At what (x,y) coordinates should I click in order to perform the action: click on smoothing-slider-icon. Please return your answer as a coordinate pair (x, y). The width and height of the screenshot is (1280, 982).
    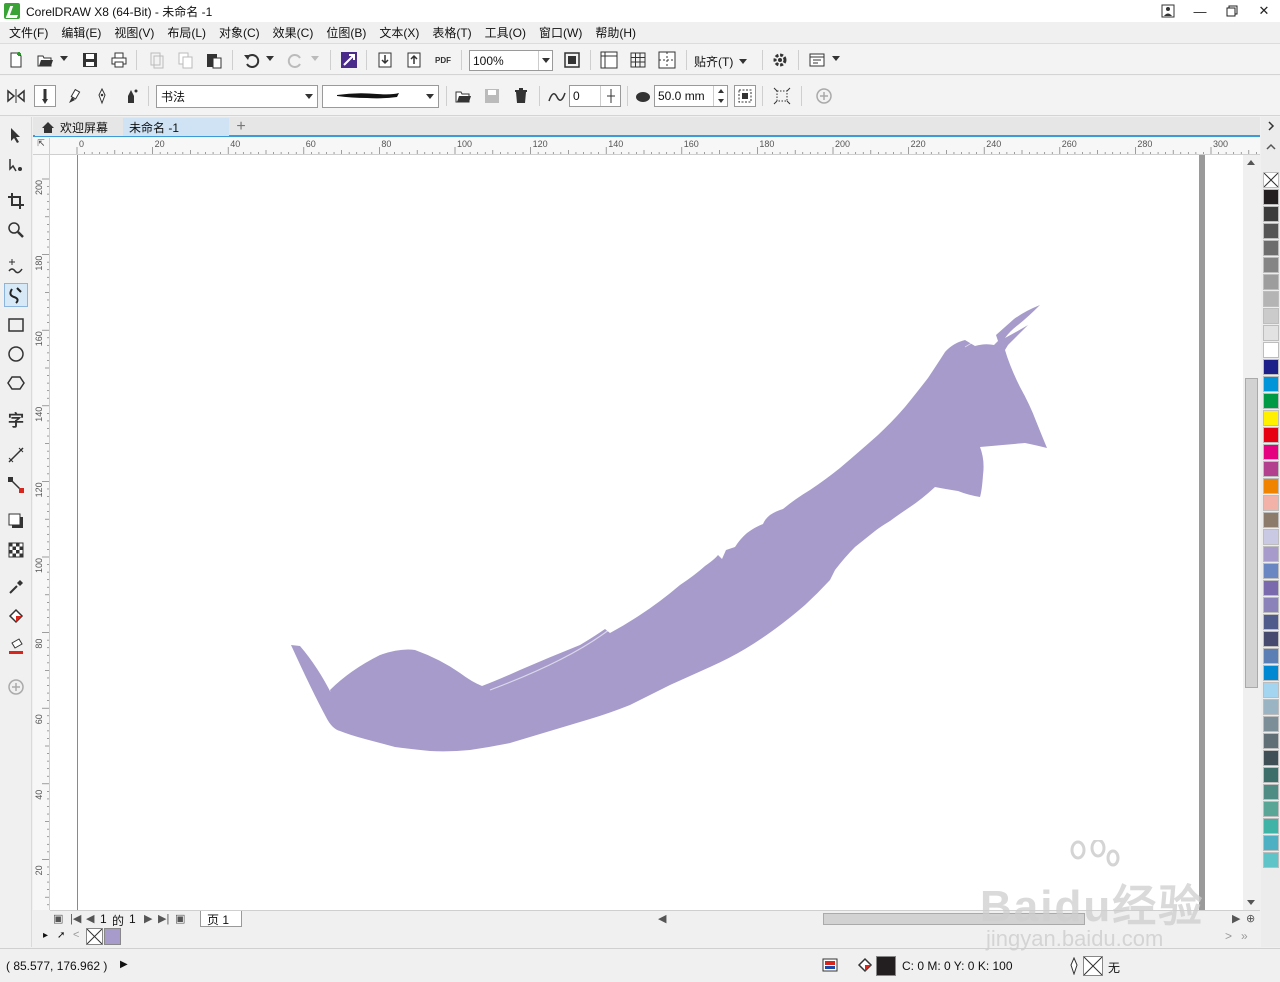
    Looking at the image, I should click on (610, 96).